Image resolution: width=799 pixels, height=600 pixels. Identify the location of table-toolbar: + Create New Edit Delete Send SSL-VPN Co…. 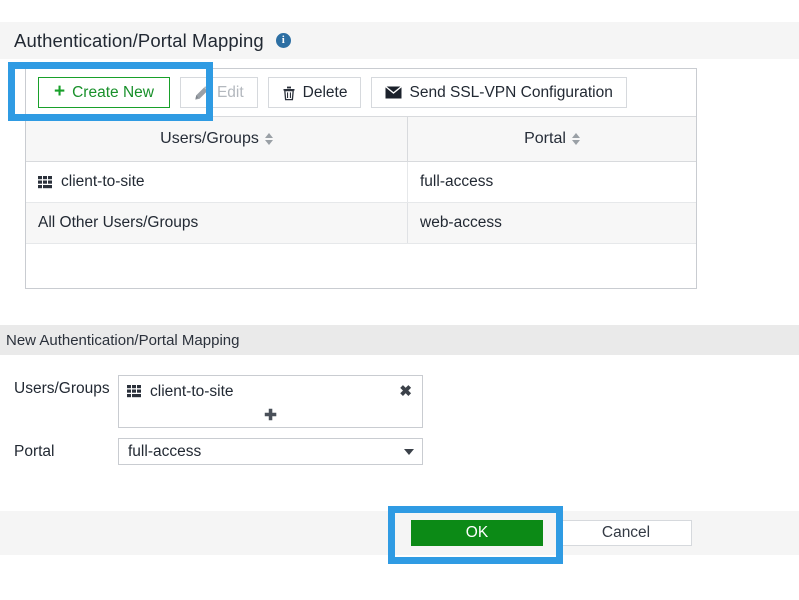
(361, 92).